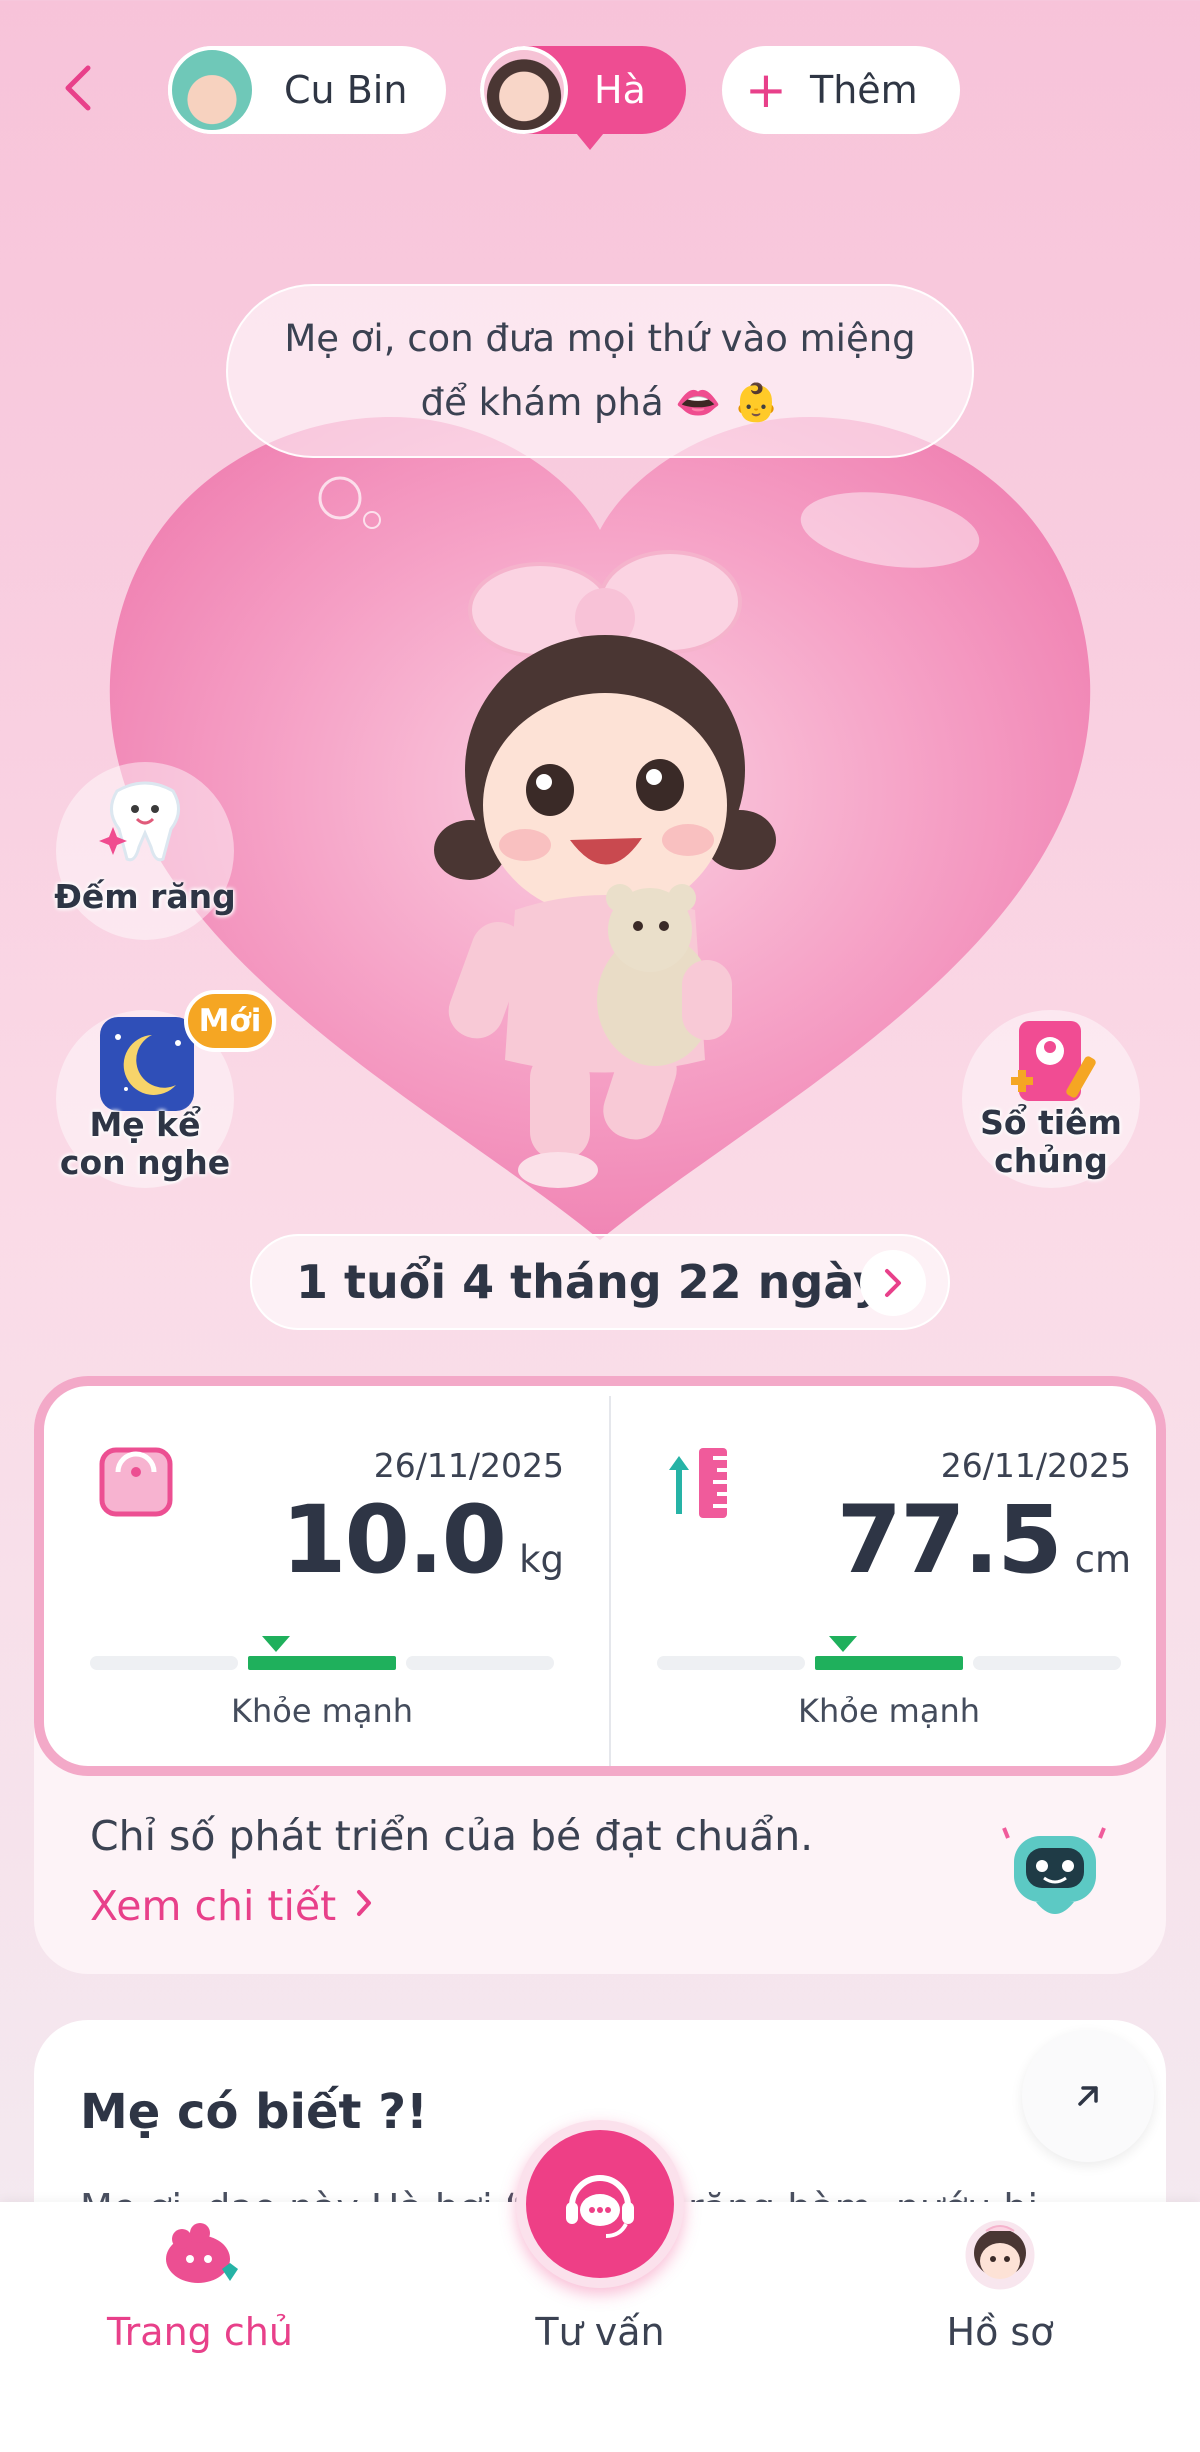  Describe the element at coordinates (213, 1906) in the screenshot. I see `view-details-label: Xem chi tiết` at that location.